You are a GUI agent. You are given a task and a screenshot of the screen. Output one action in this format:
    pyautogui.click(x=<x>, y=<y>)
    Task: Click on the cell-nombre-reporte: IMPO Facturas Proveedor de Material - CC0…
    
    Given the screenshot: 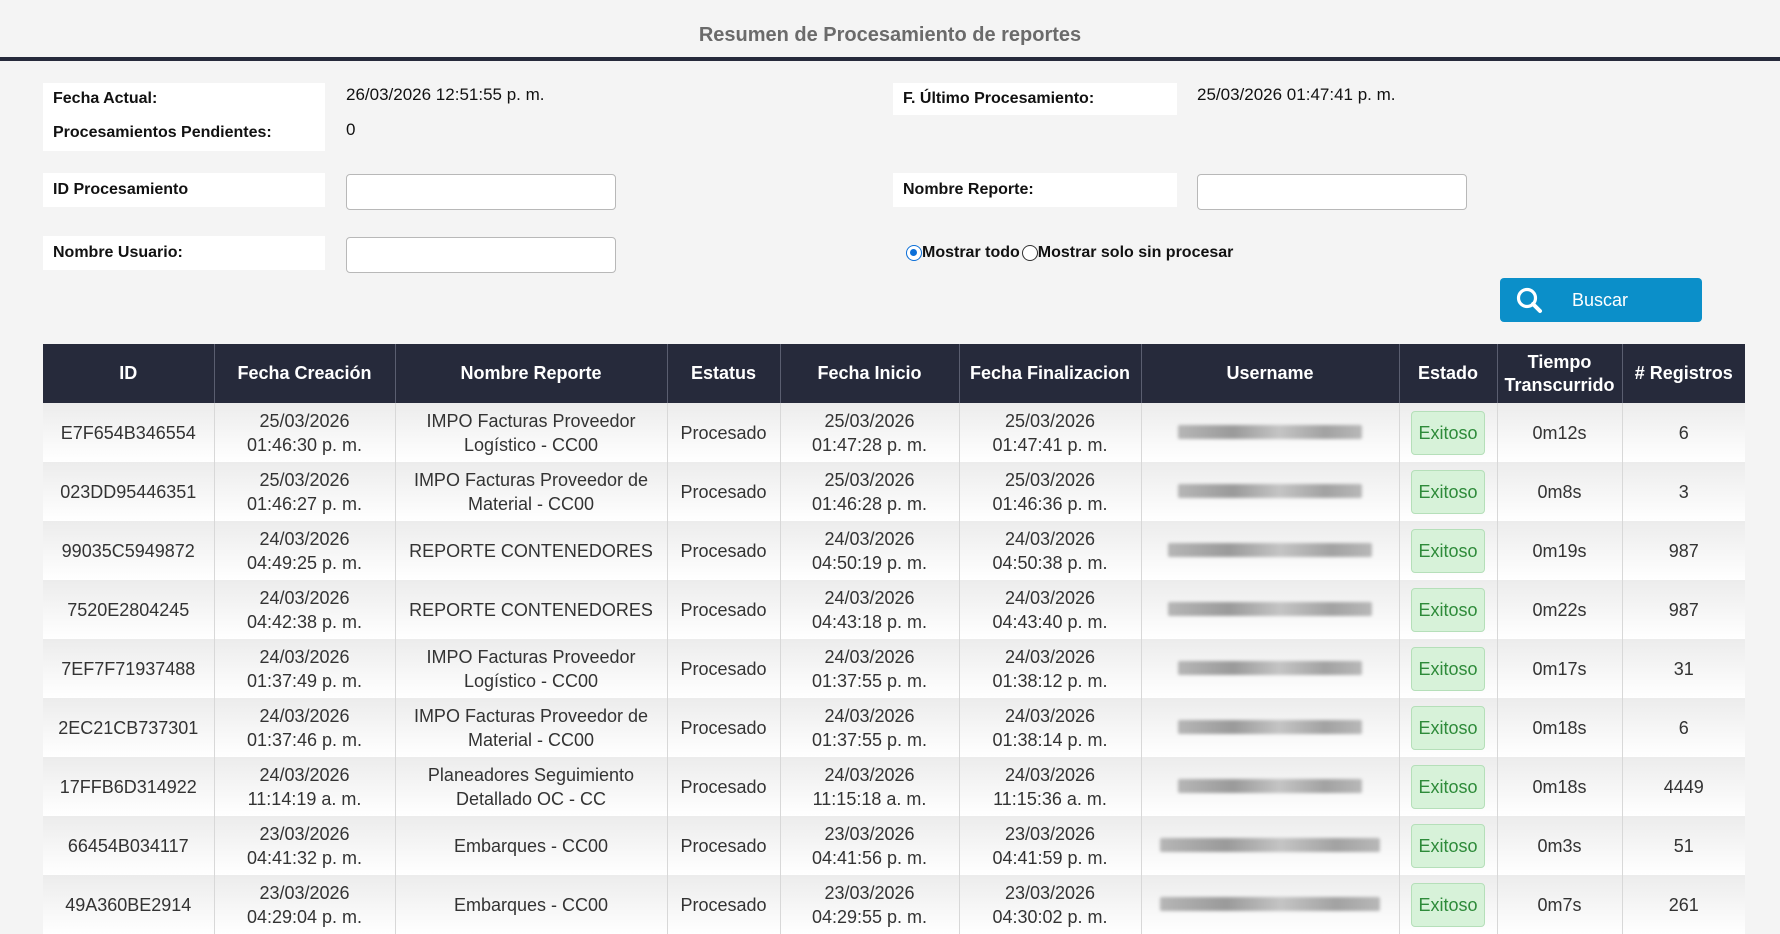 What is the action you would take?
    pyautogui.click(x=531, y=727)
    